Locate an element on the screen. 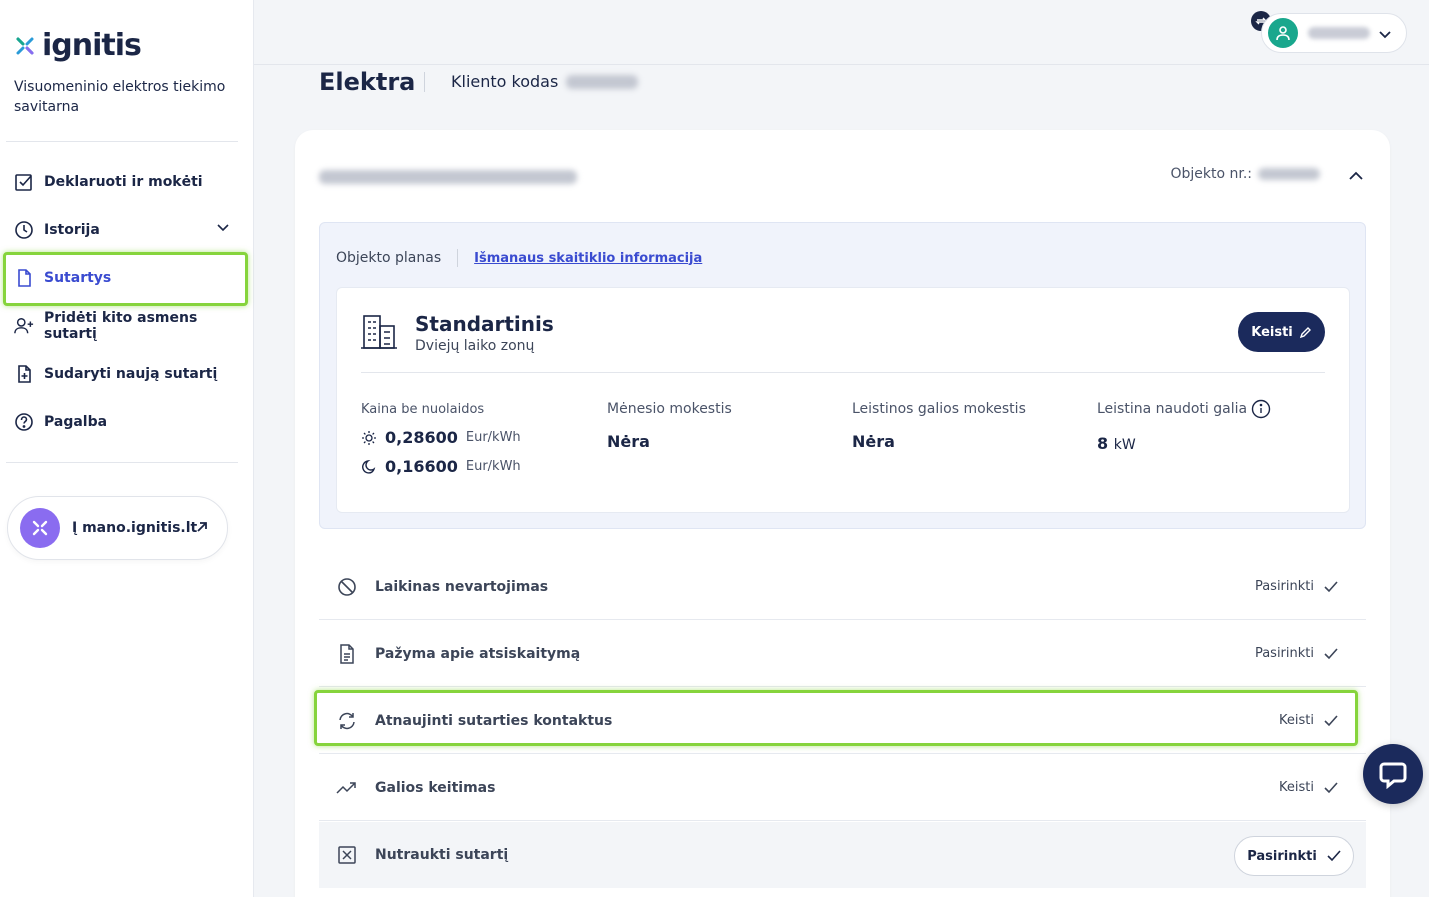  option-power-change: Galios keitimas Keisti is located at coordinates (842, 788).